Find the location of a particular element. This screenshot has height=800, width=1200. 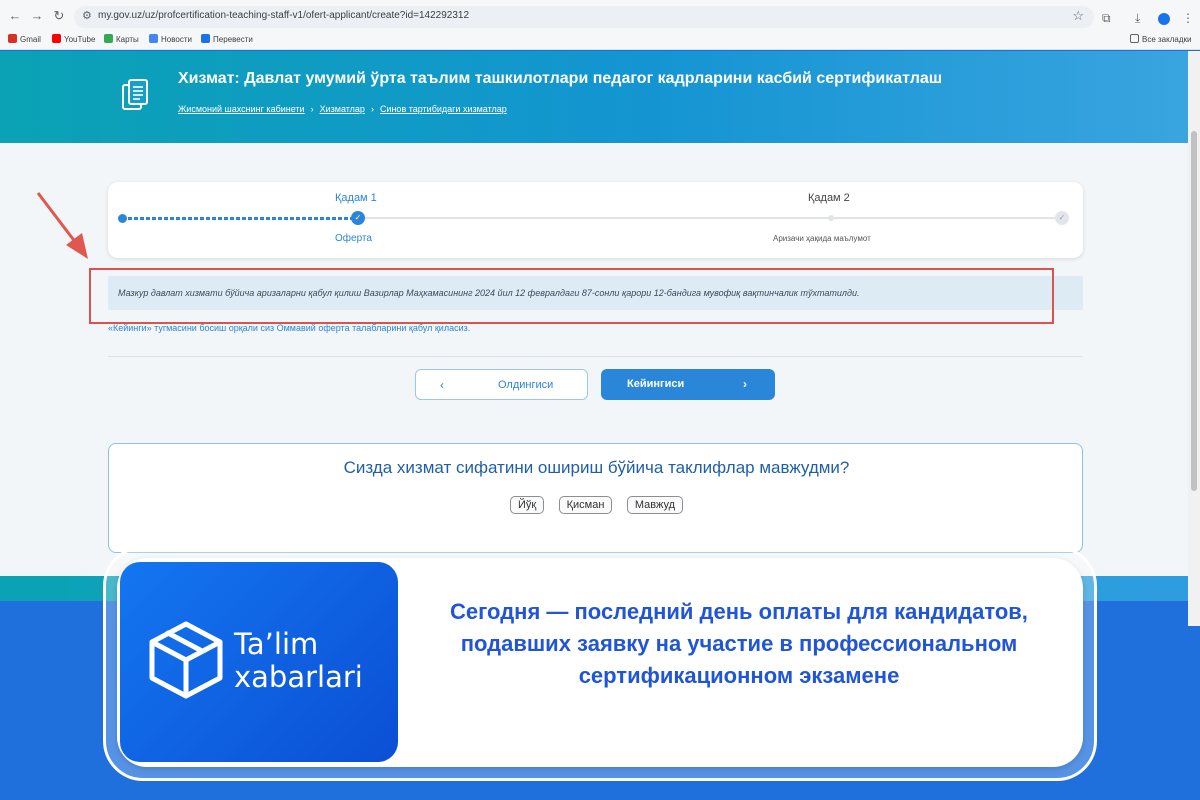

current-step-check-icon: ✓ is located at coordinates (358, 218).